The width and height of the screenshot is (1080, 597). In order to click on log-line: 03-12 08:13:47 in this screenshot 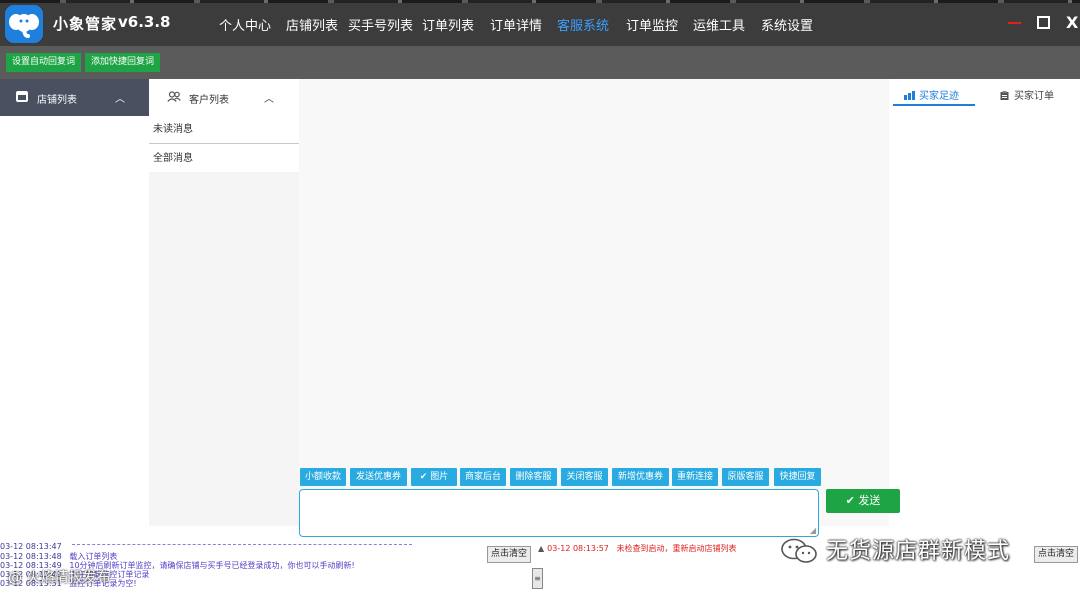, I will do `click(31, 546)`.